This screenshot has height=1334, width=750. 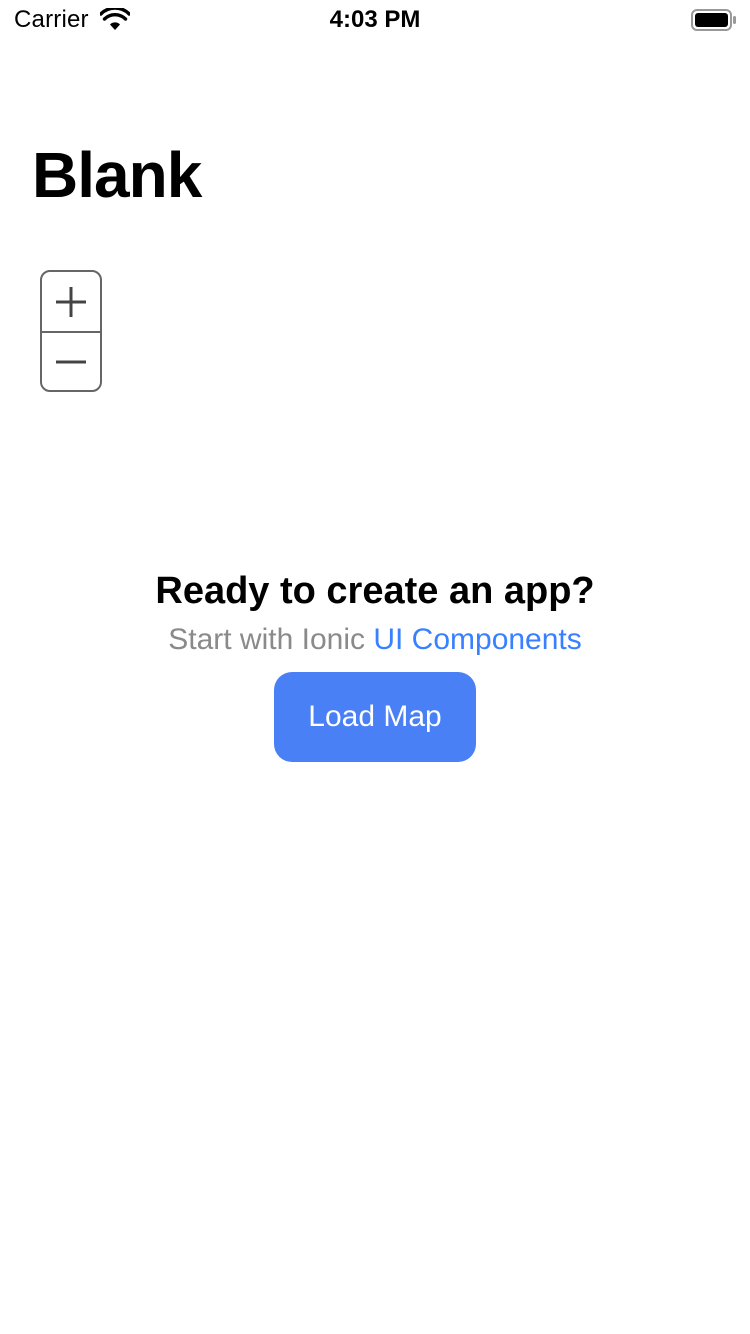 What do you see at coordinates (713, 20) in the screenshot?
I see `battery-full-icon` at bounding box center [713, 20].